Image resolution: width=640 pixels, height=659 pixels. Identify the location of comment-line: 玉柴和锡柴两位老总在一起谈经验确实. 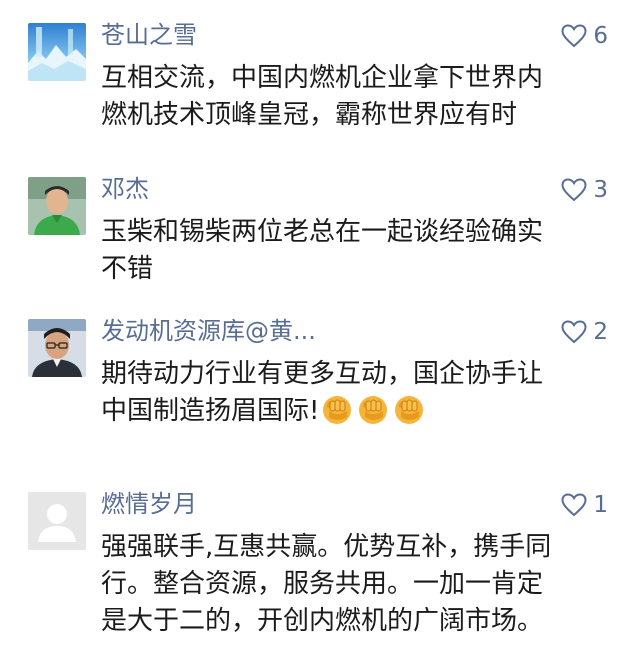
(322, 232).